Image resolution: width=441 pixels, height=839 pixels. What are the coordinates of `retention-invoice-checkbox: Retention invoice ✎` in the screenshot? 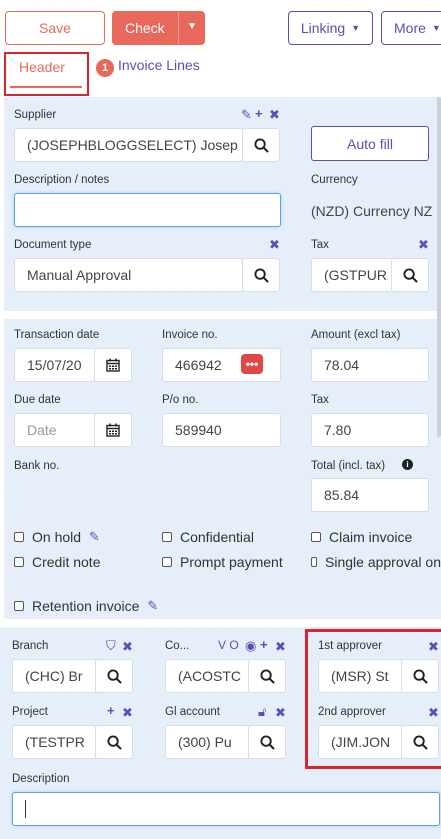 It's located at (86, 606).